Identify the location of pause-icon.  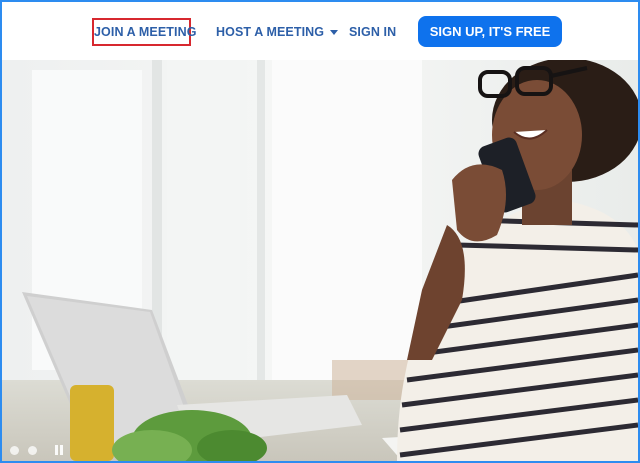
(59, 450).